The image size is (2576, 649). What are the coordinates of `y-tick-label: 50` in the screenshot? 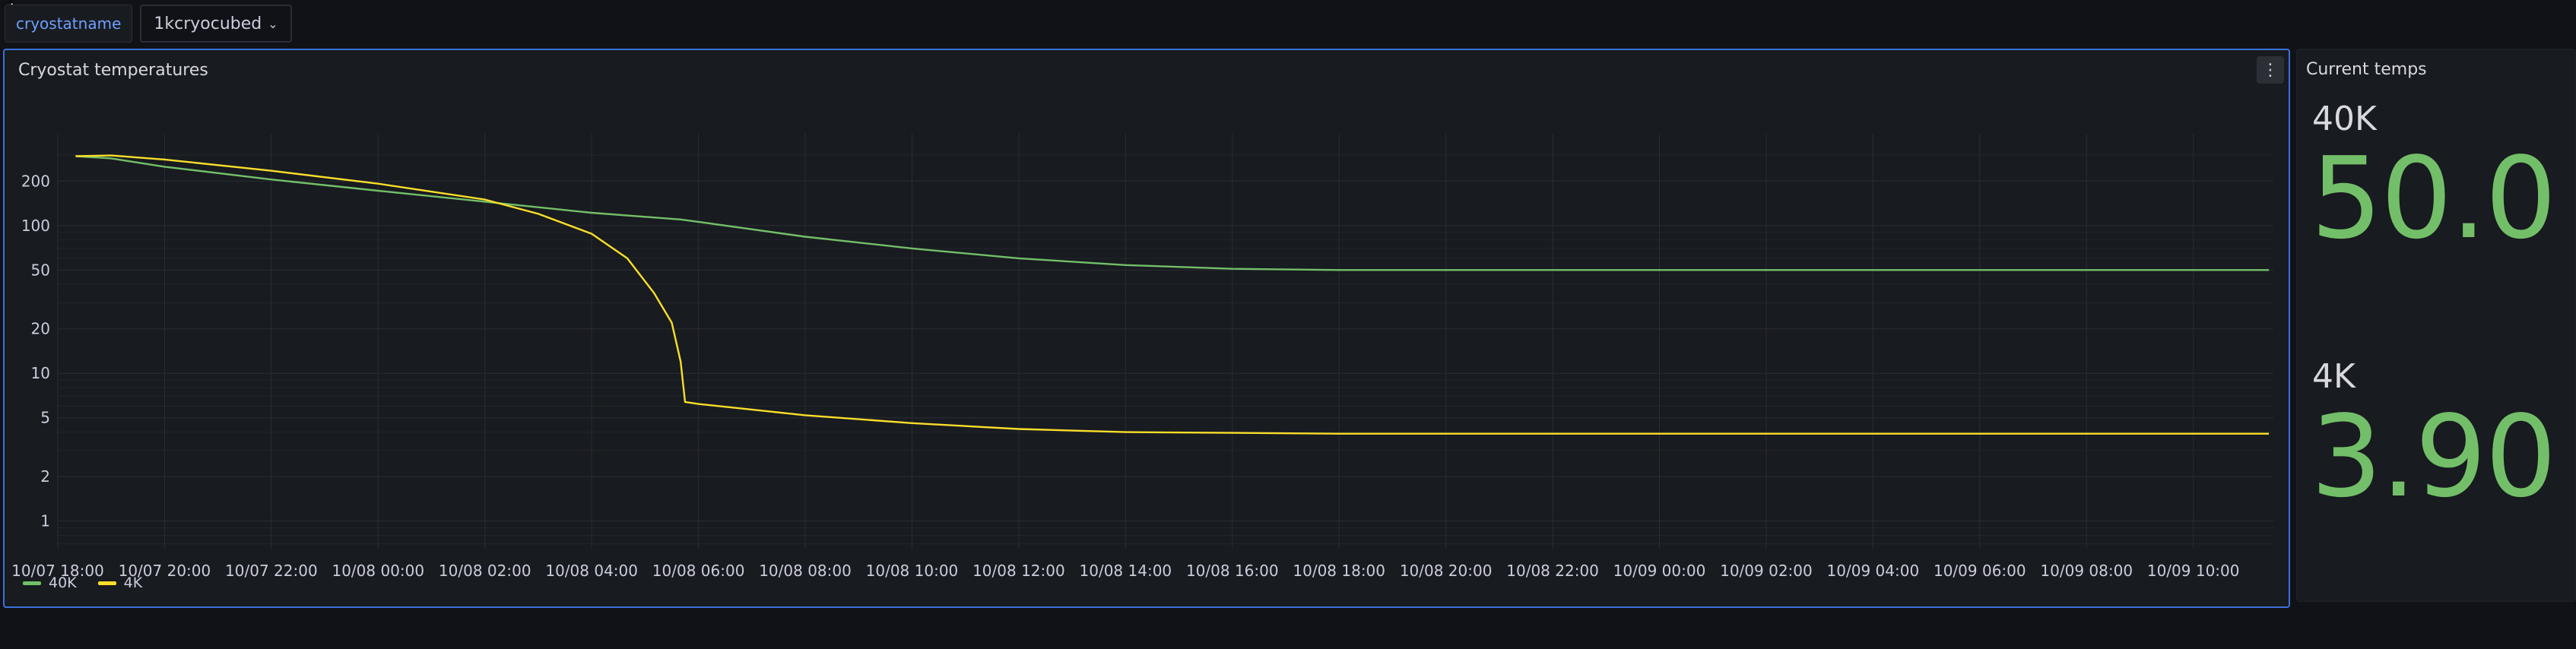 It's located at (41, 270).